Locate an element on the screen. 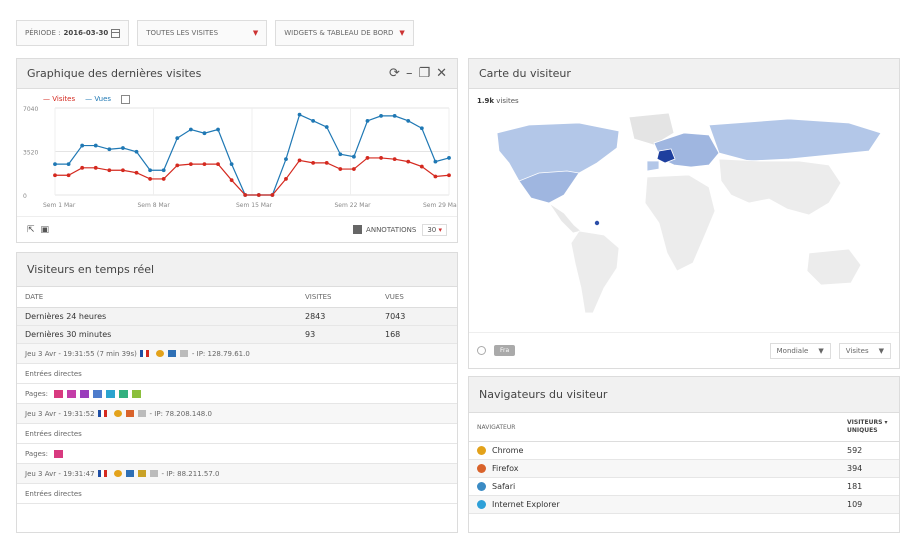 This screenshot has width=900, height=533. x-tick-label: Sem 22 Mar is located at coordinates (353, 205).